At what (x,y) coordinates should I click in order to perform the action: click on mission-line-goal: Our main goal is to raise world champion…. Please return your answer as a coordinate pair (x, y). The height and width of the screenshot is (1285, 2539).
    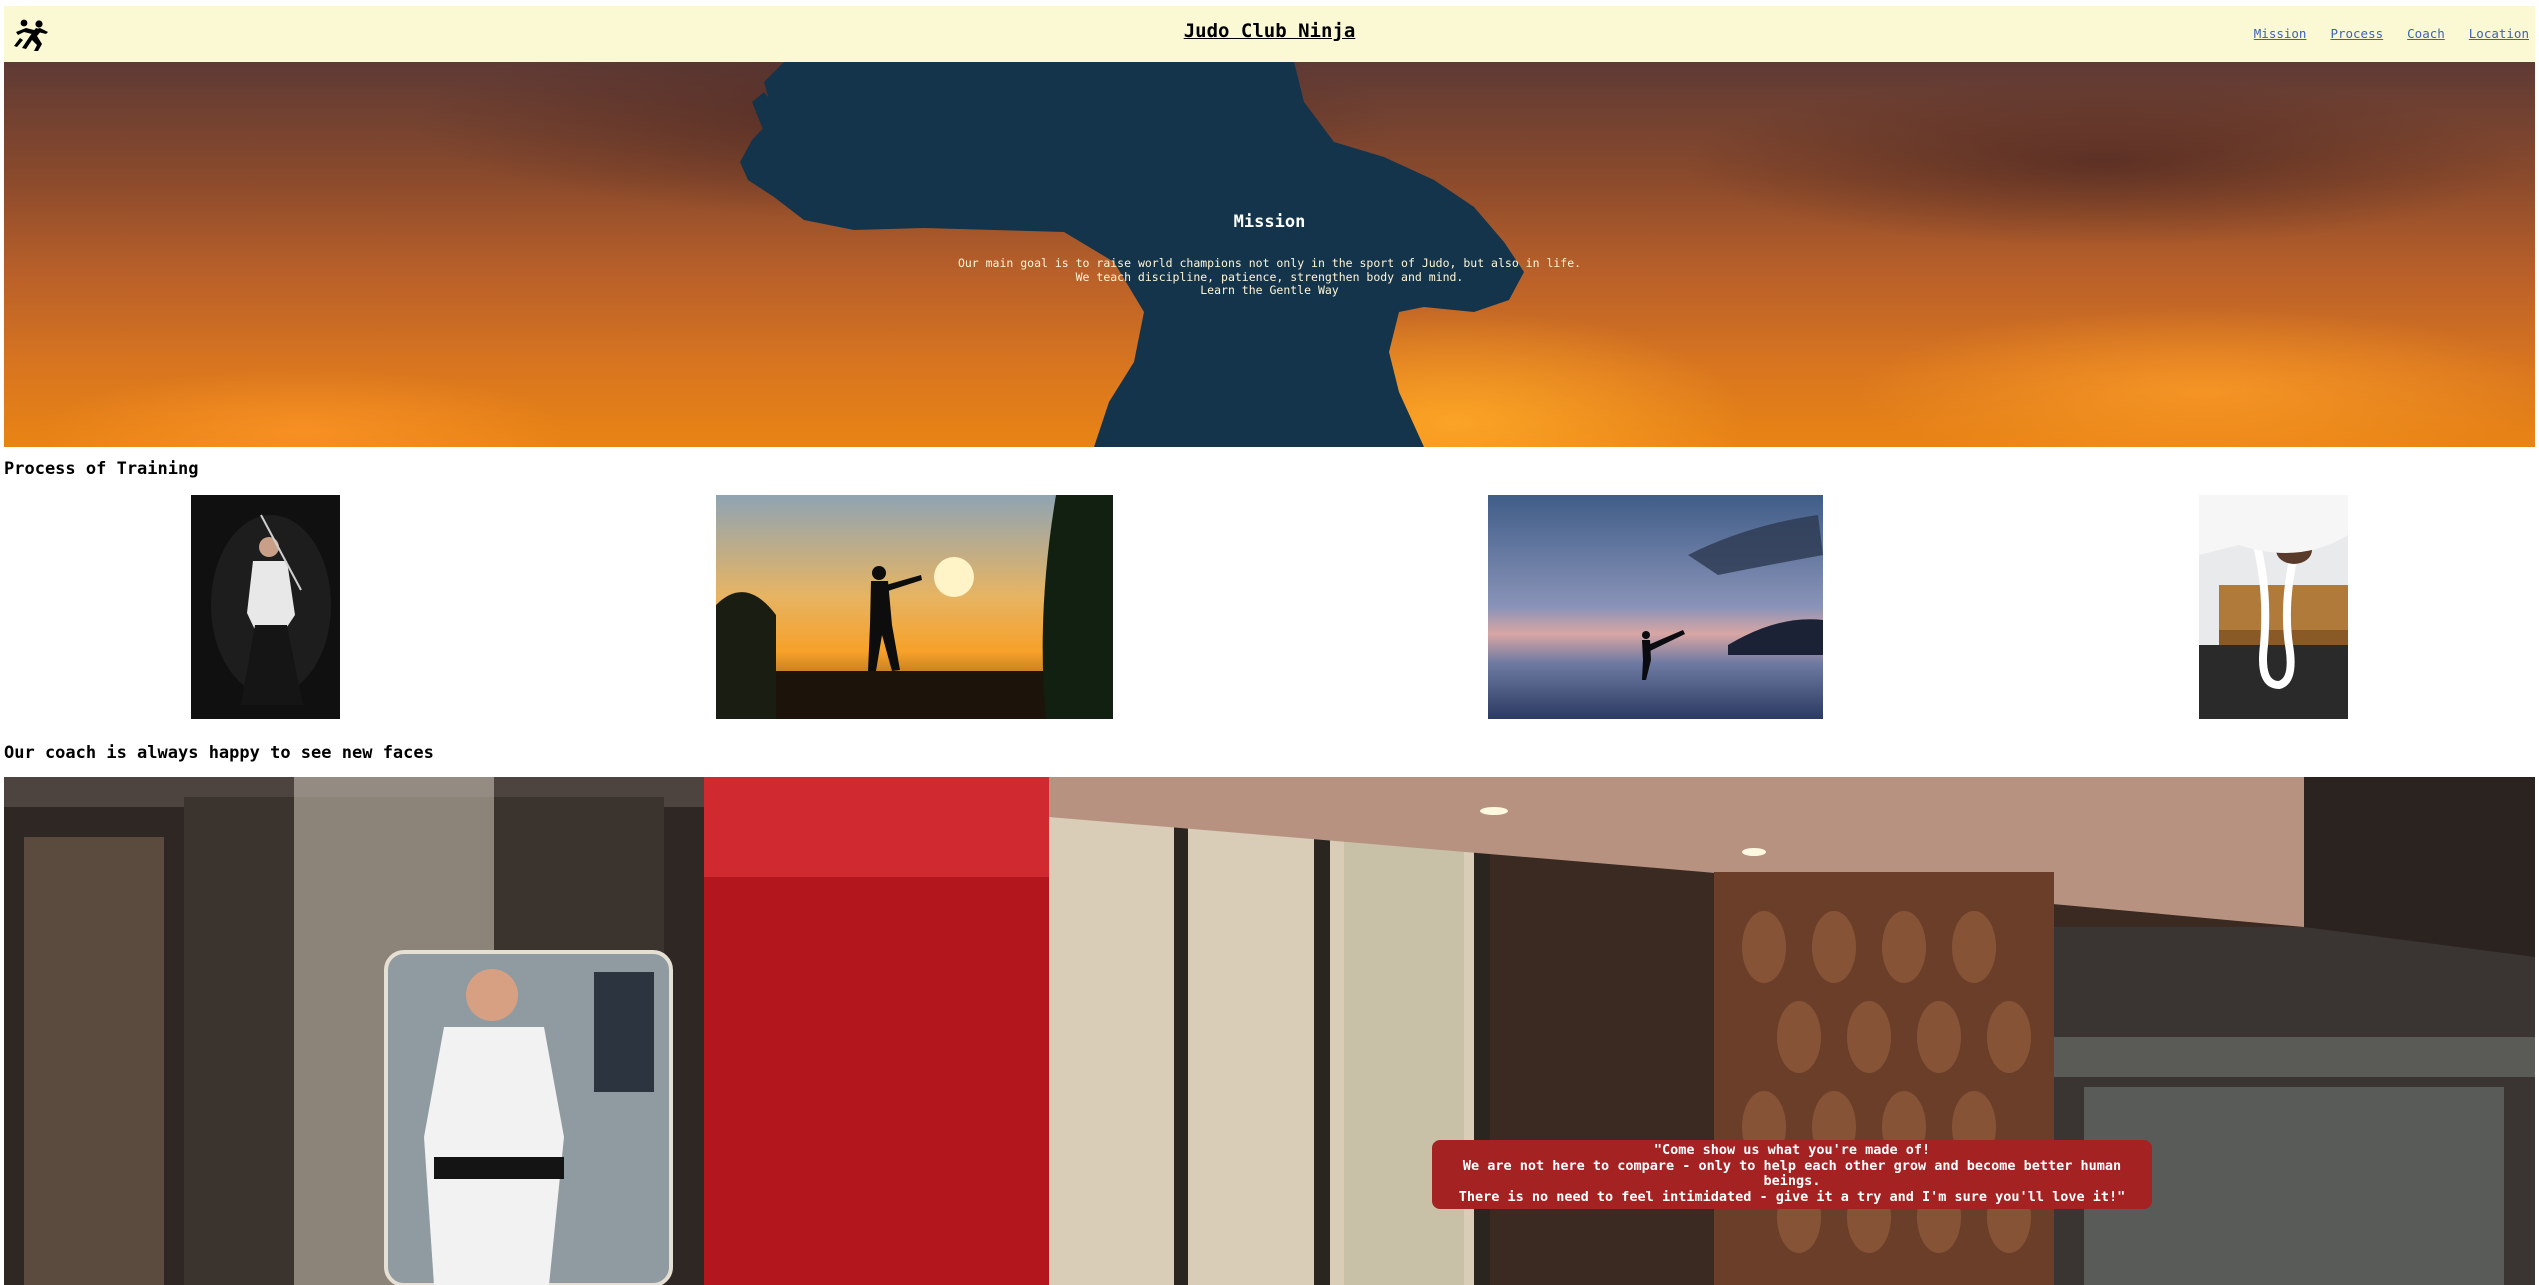
    Looking at the image, I should click on (1269, 263).